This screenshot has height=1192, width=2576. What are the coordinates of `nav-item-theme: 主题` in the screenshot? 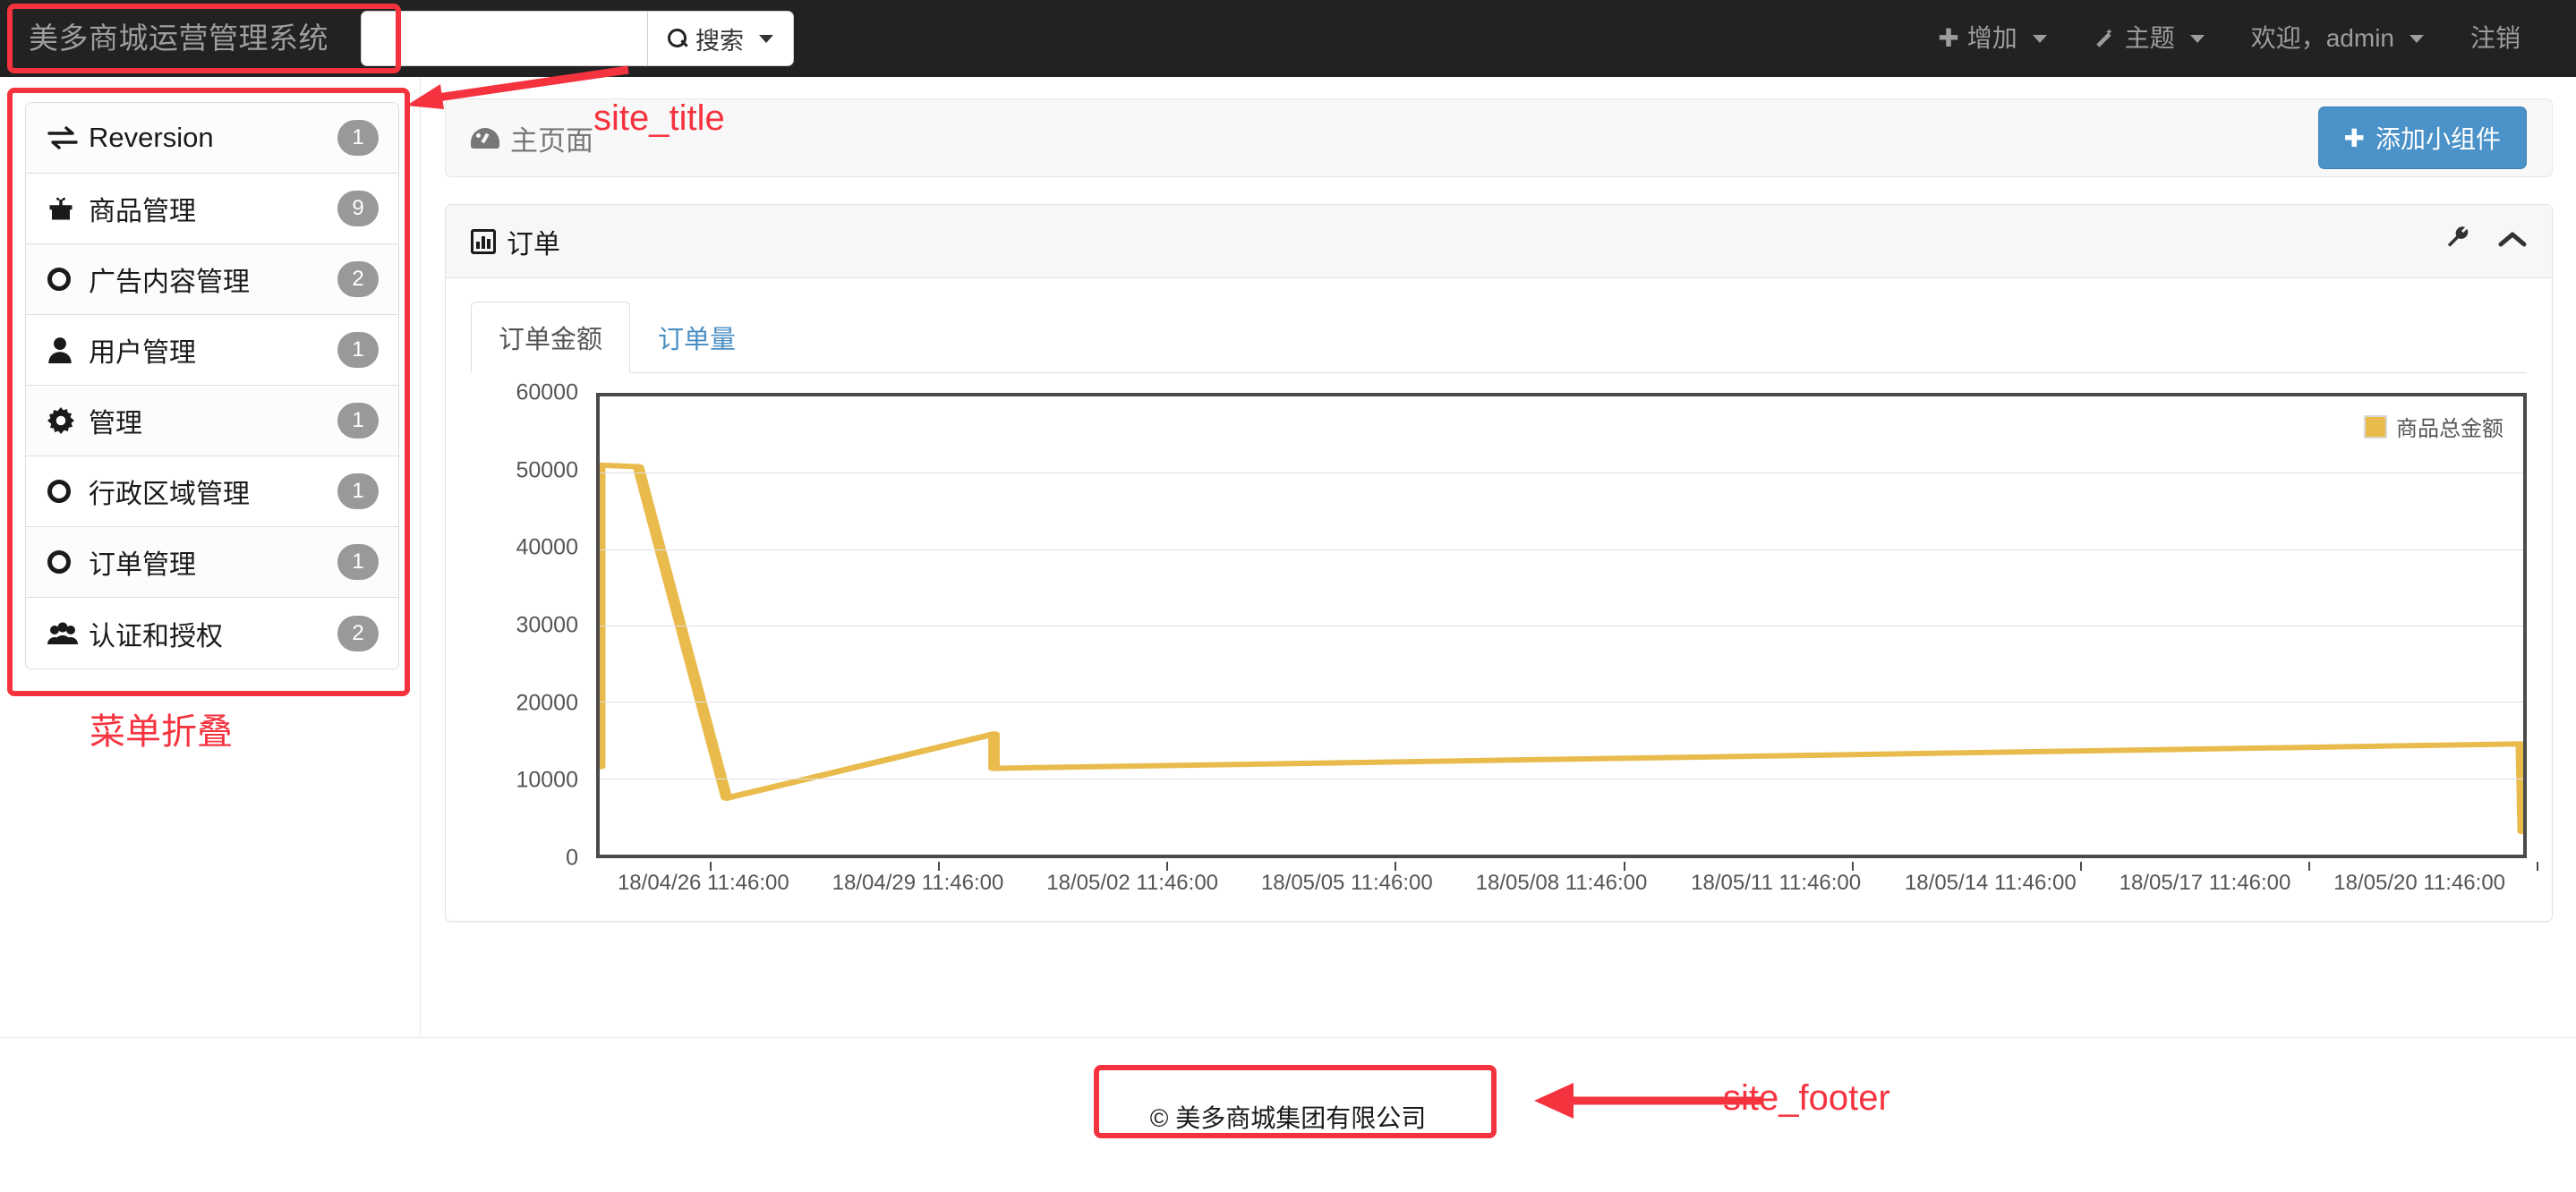 It's located at (2149, 38).